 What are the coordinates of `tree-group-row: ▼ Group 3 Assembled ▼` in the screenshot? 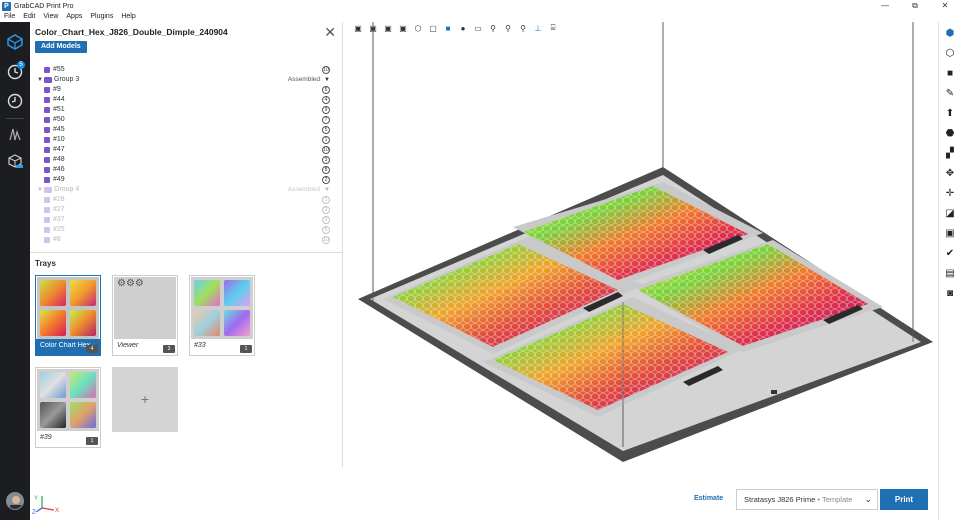 It's located at (180, 80).